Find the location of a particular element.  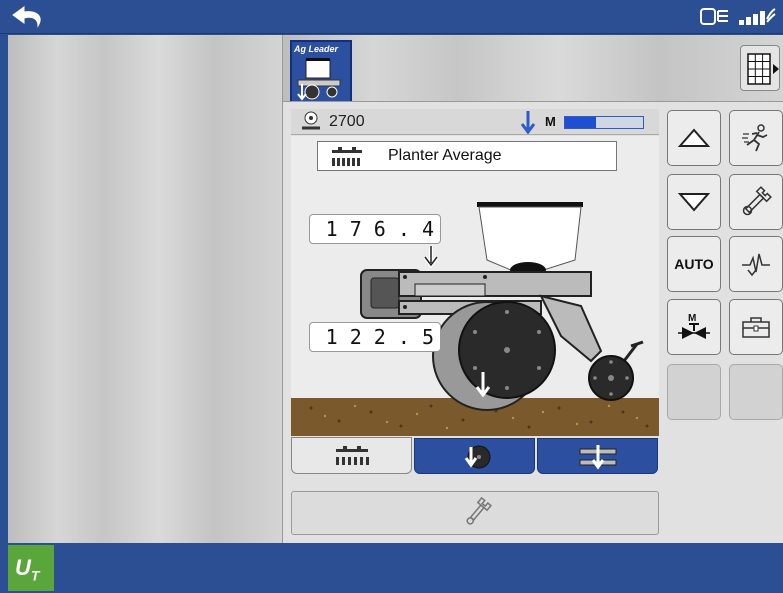

ut-logo-button: UT is located at coordinates (31, 568).